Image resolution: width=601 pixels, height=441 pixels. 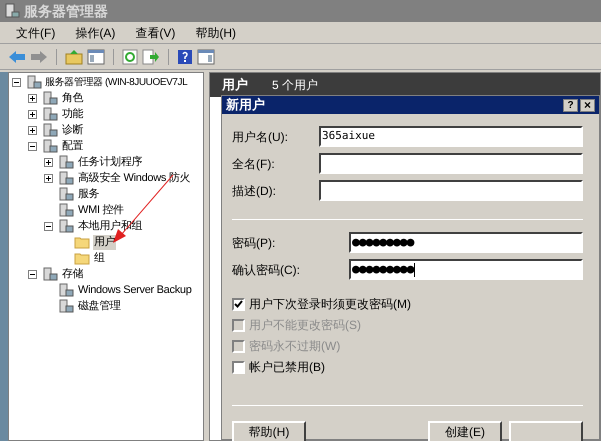 I want to click on user-count: 5 个用户, so click(x=295, y=85).